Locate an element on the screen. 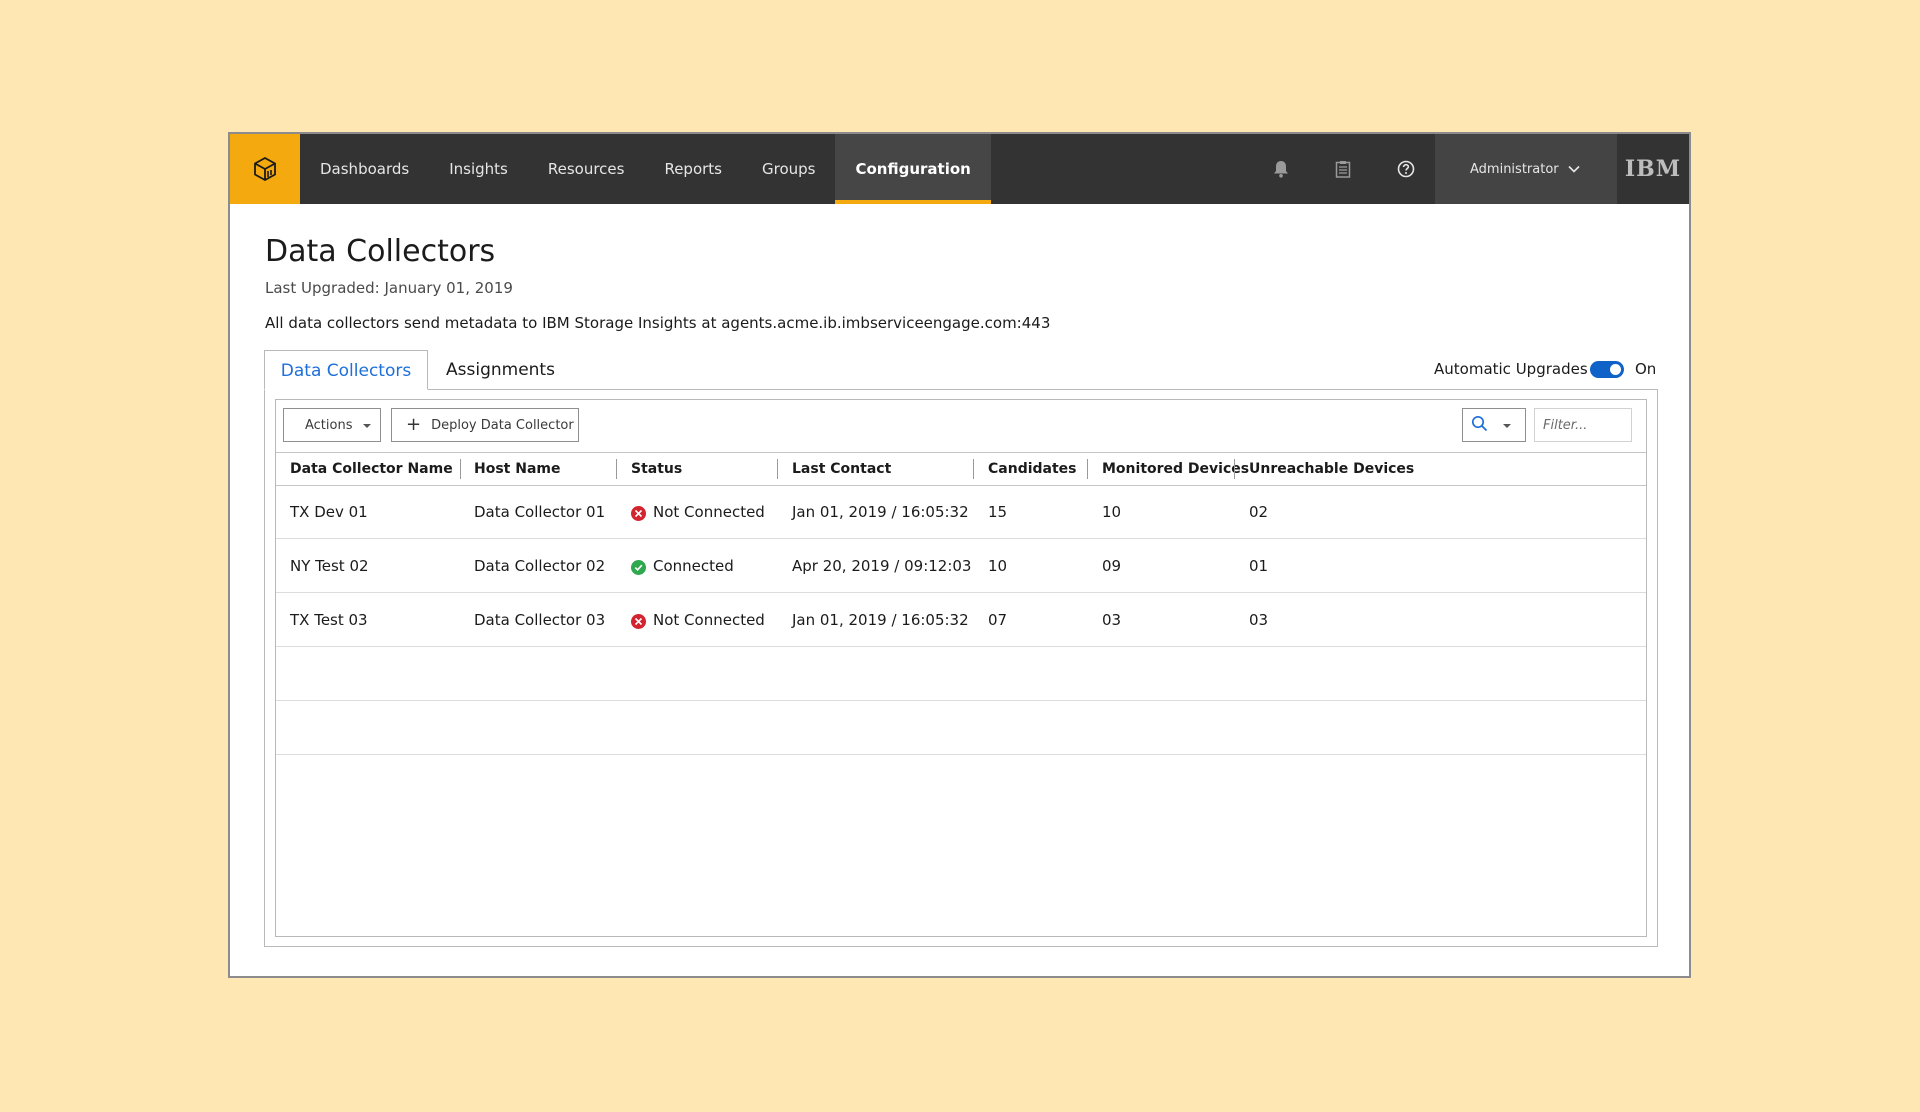  nav-reports: Reports is located at coordinates (693, 169).